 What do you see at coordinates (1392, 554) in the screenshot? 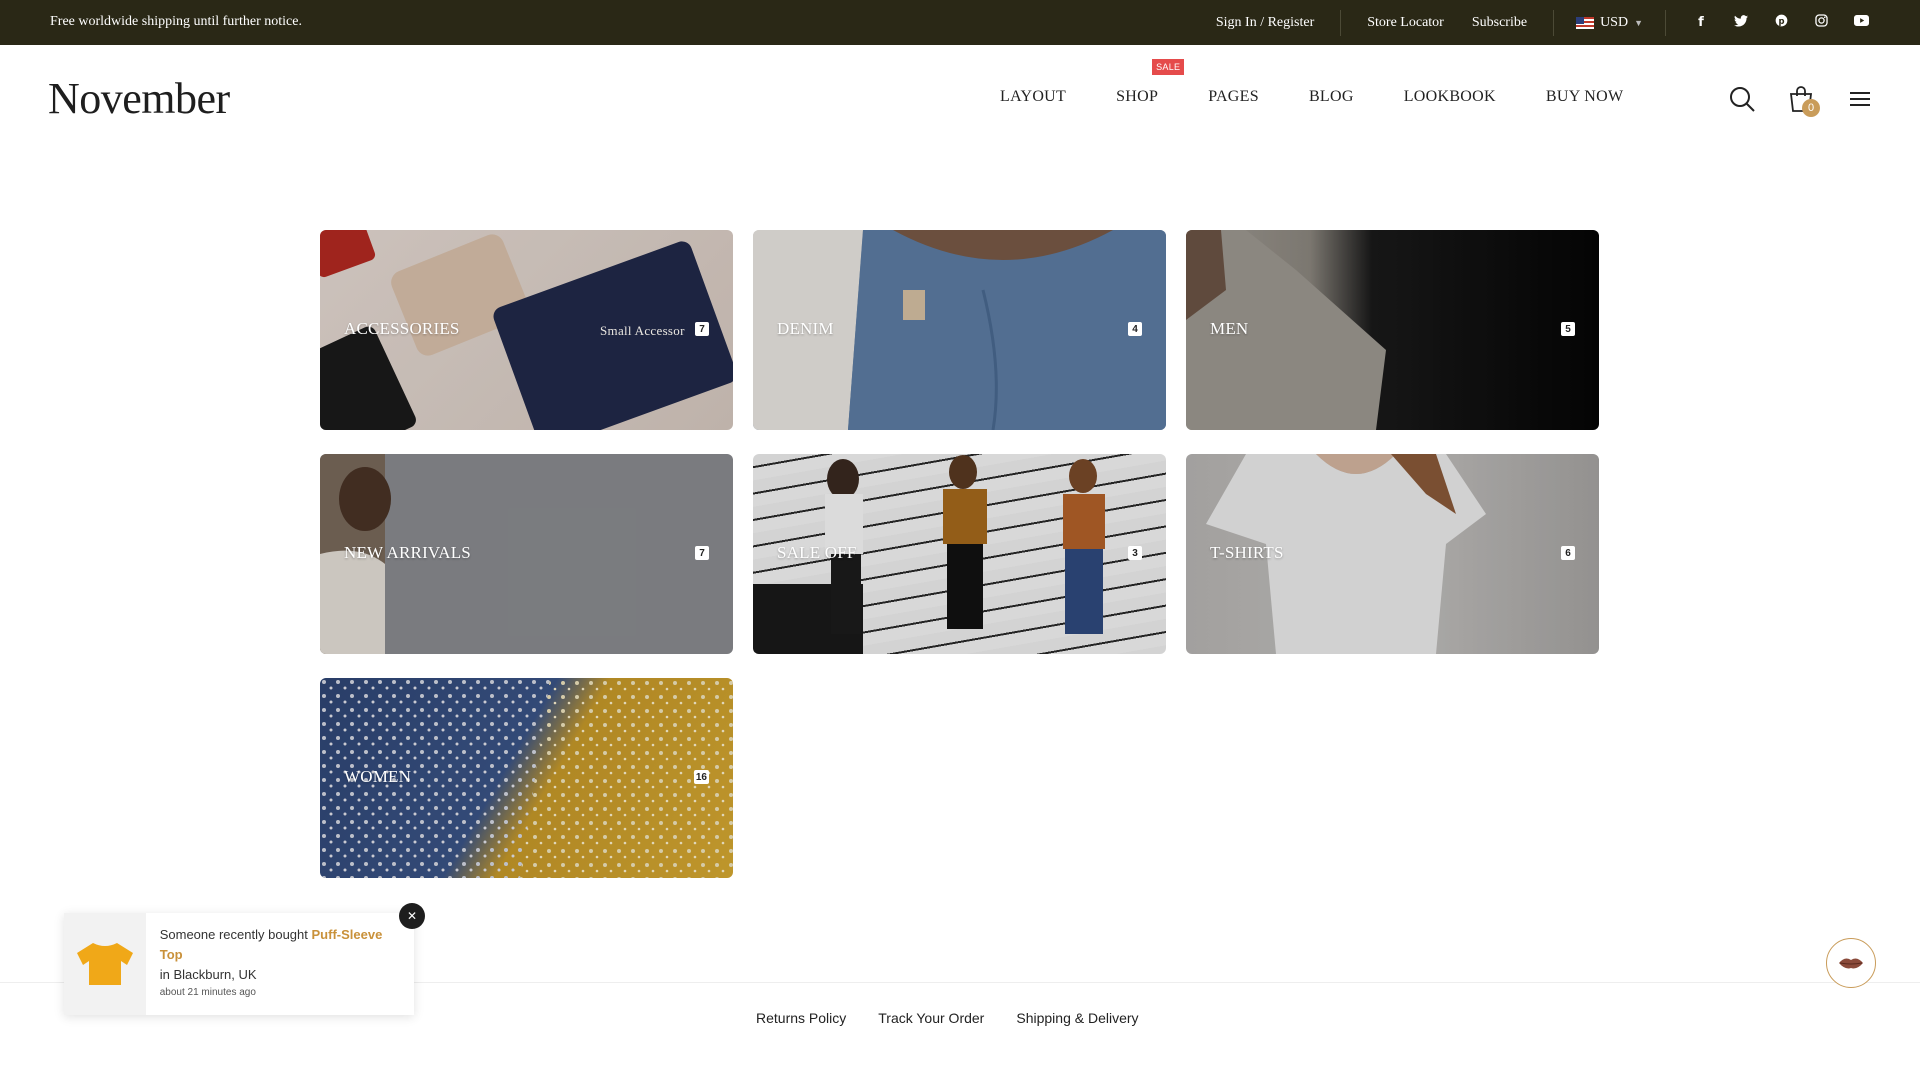
I see `category-card-t-shirts: T-SHIRTS 6` at bounding box center [1392, 554].